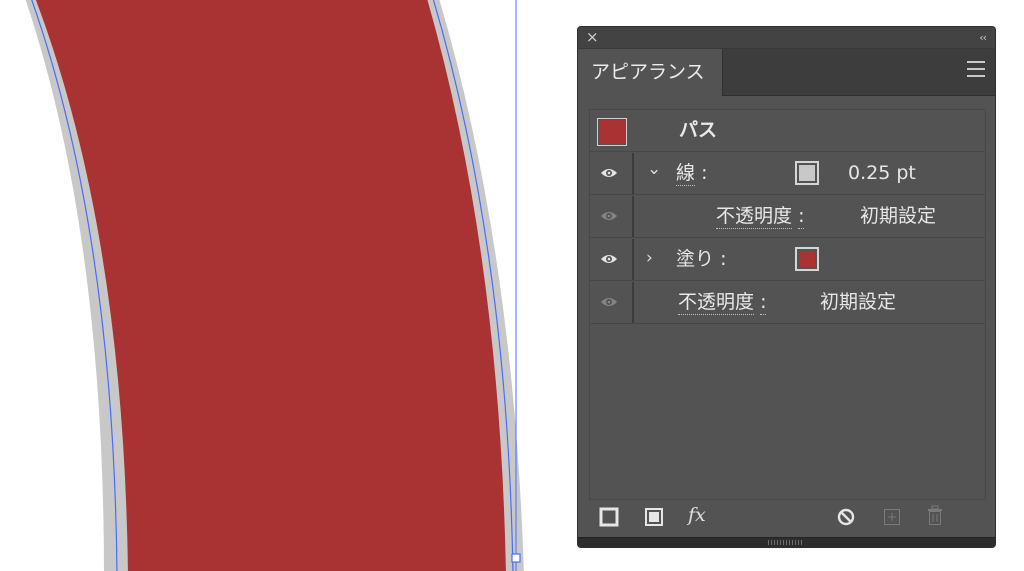  Describe the element at coordinates (654, 169) in the screenshot. I see `chevron-down-icon: ⌄` at that location.